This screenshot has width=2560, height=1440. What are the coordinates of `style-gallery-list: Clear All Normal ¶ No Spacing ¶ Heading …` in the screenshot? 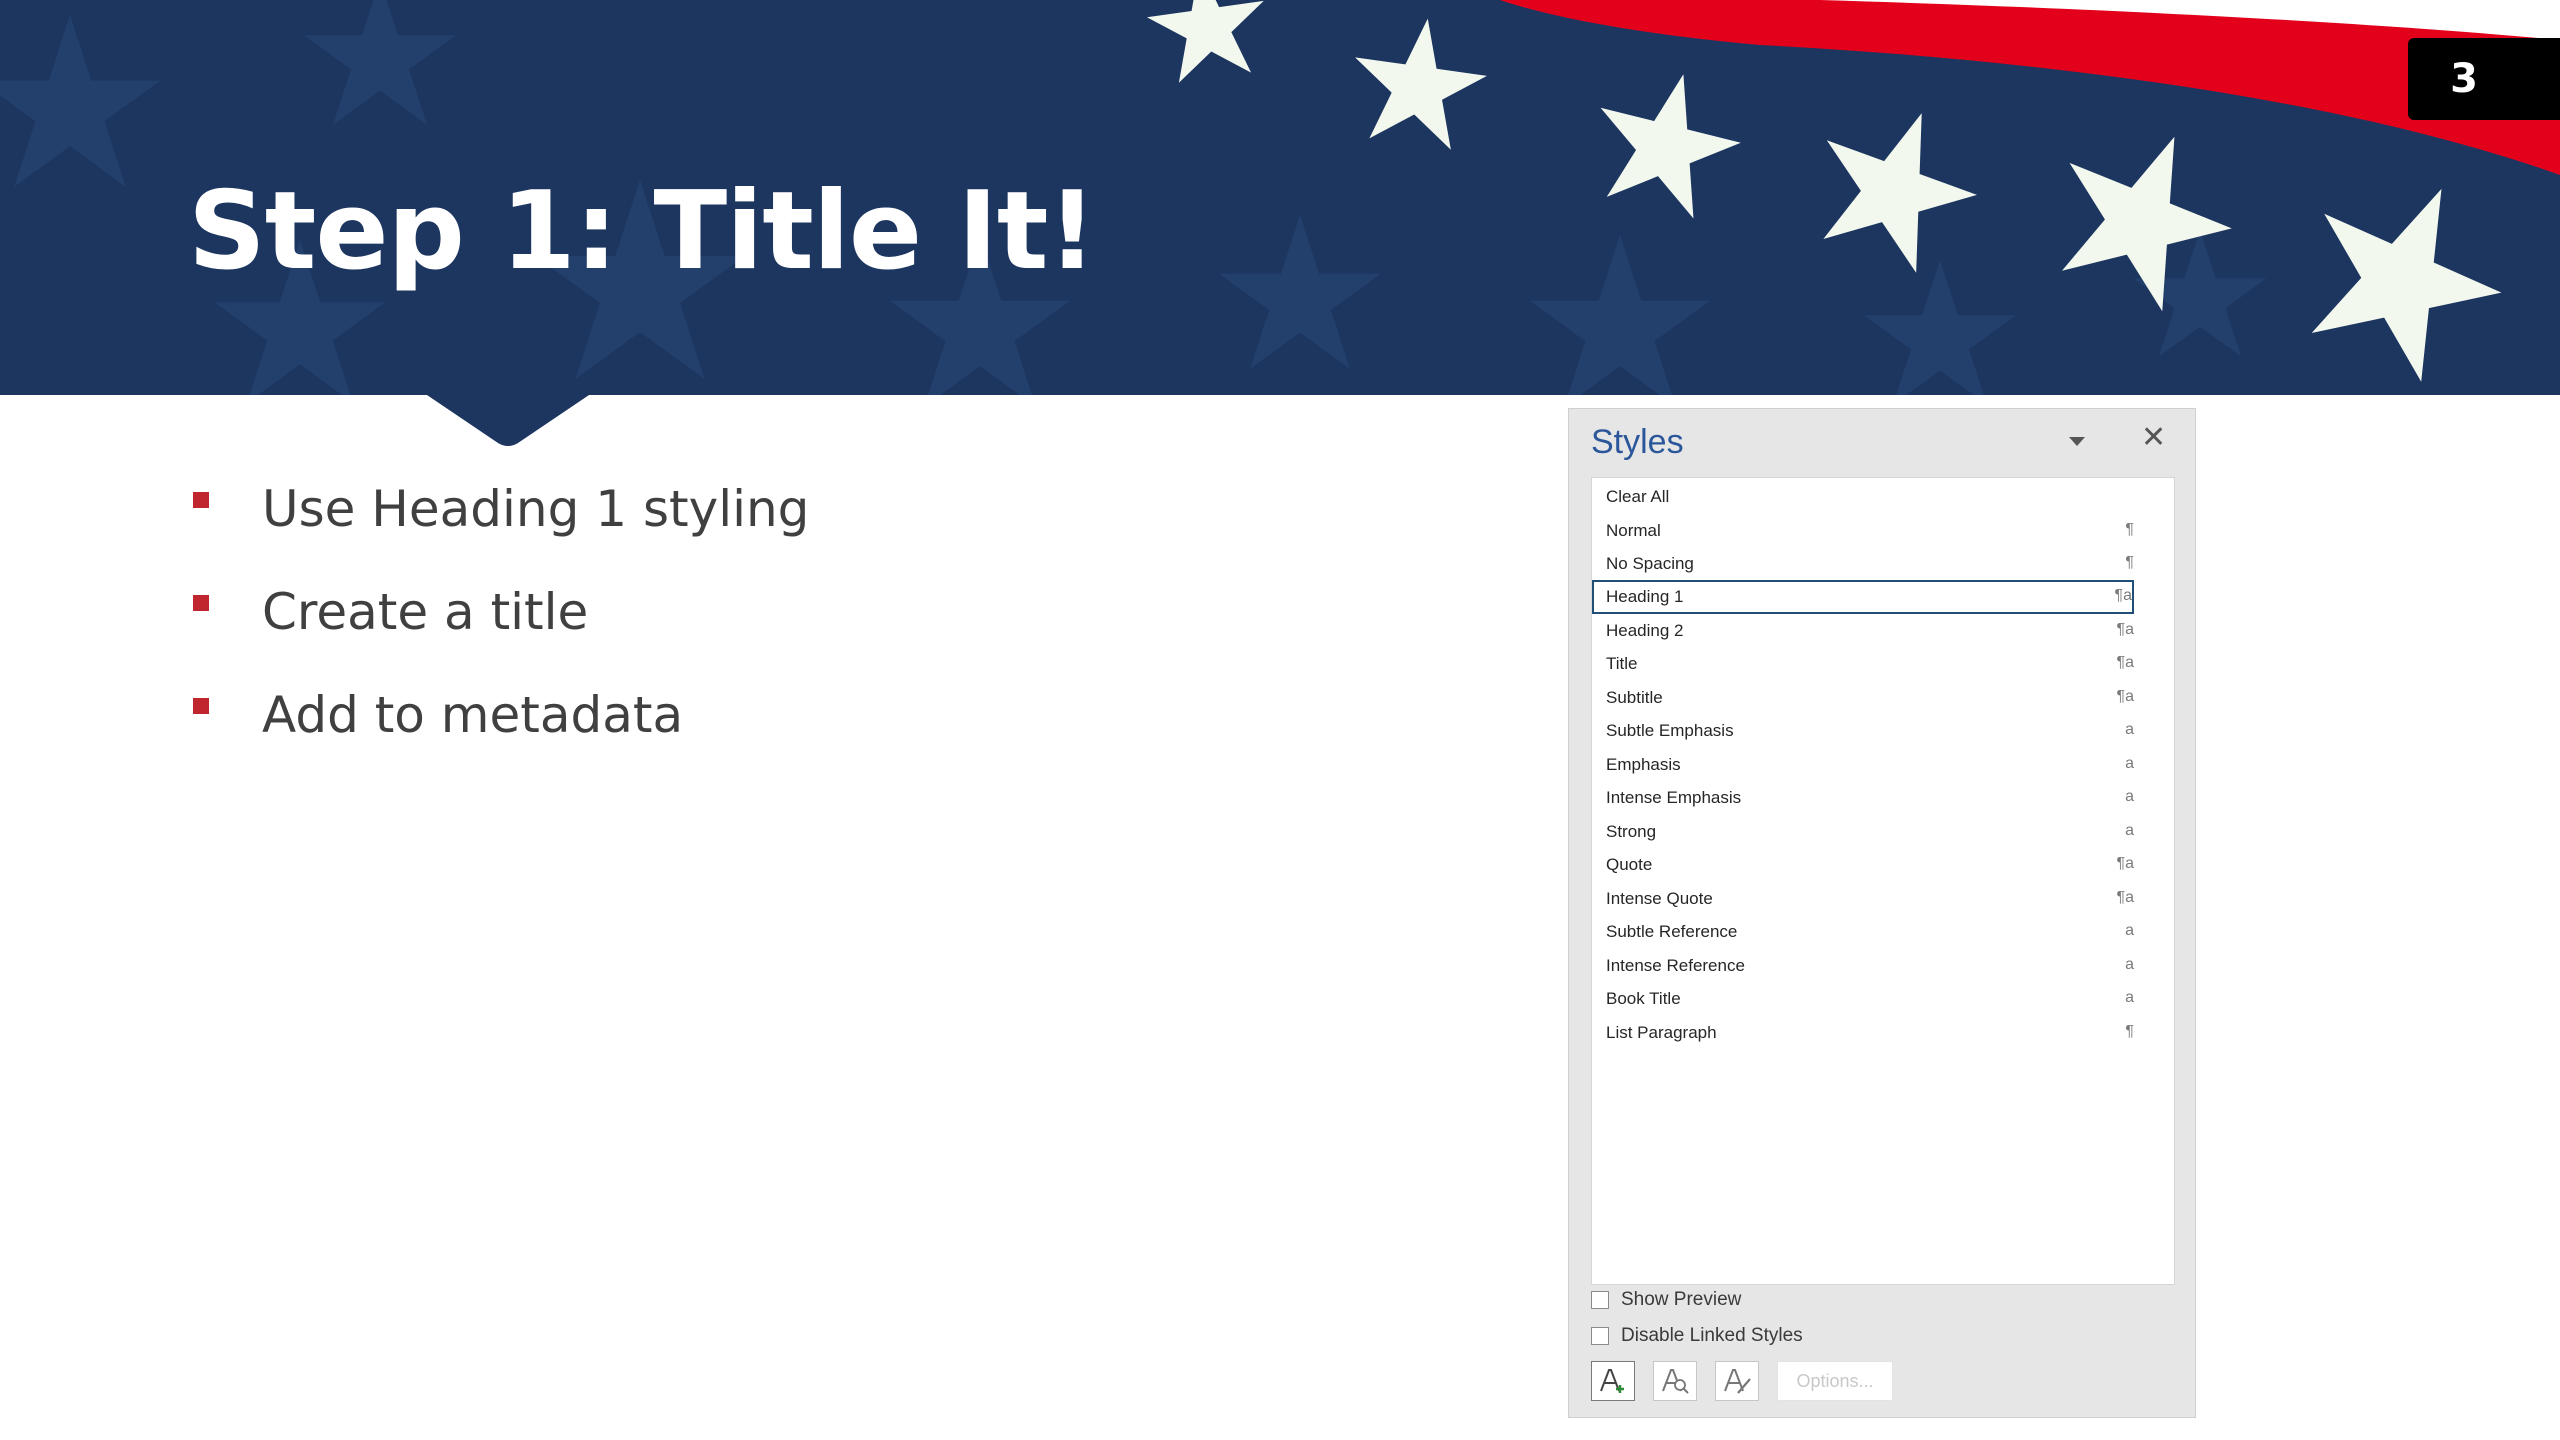 It's located at (1883, 881).